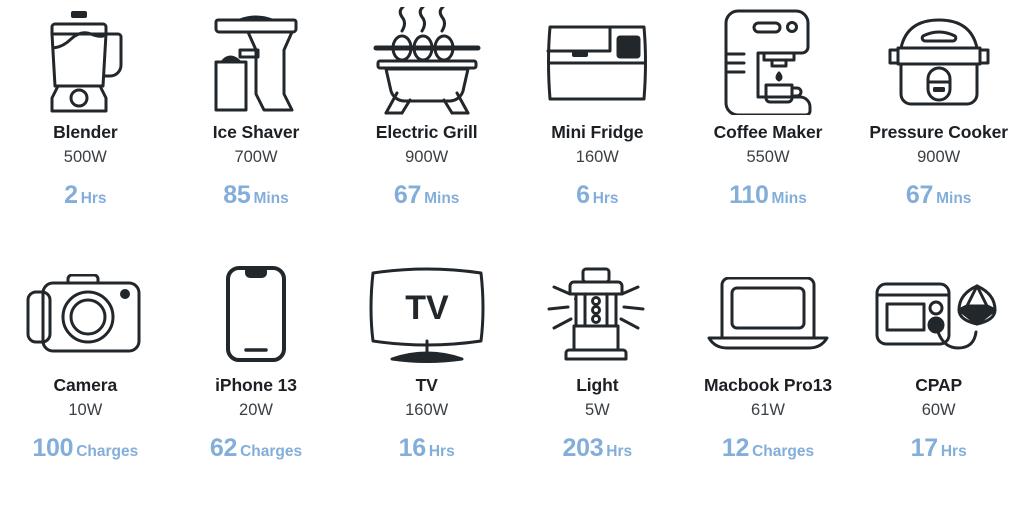 This screenshot has height=512, width=1024. I want to click on appliance-card-tv: TV TV 160W 16 Hrs, so click(426, 384).